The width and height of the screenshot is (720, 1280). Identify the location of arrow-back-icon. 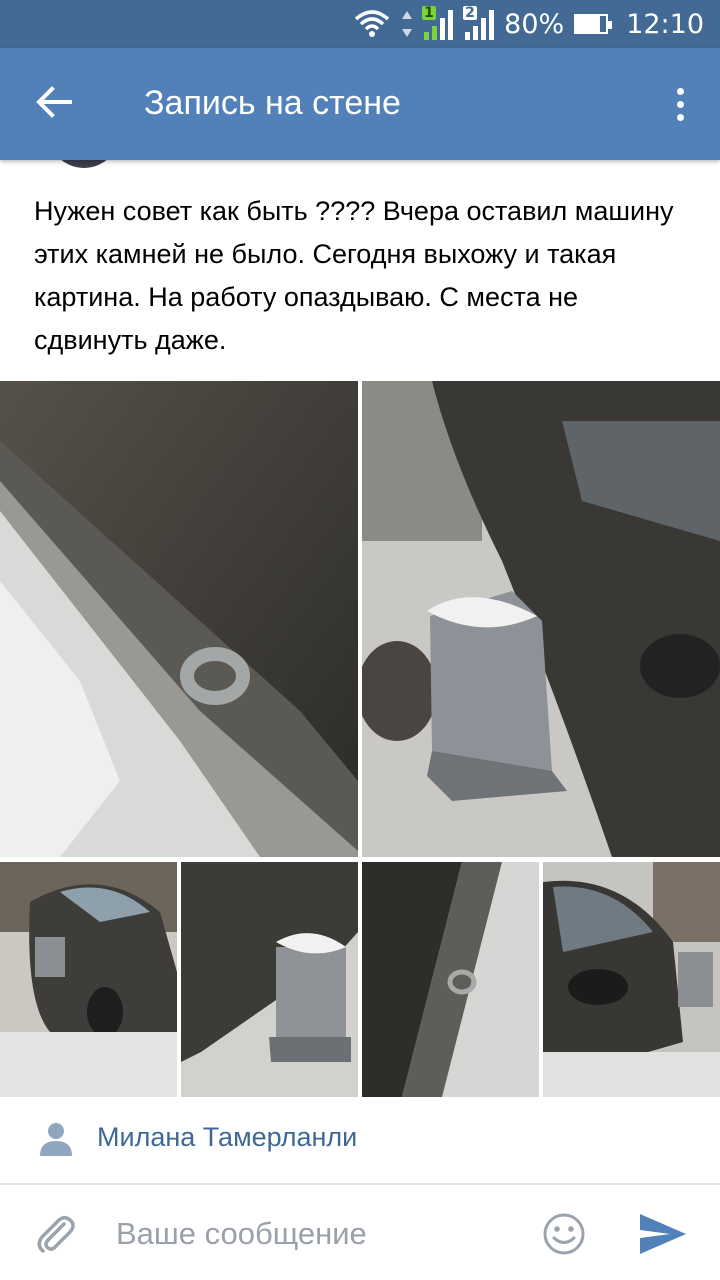
(54, 104).